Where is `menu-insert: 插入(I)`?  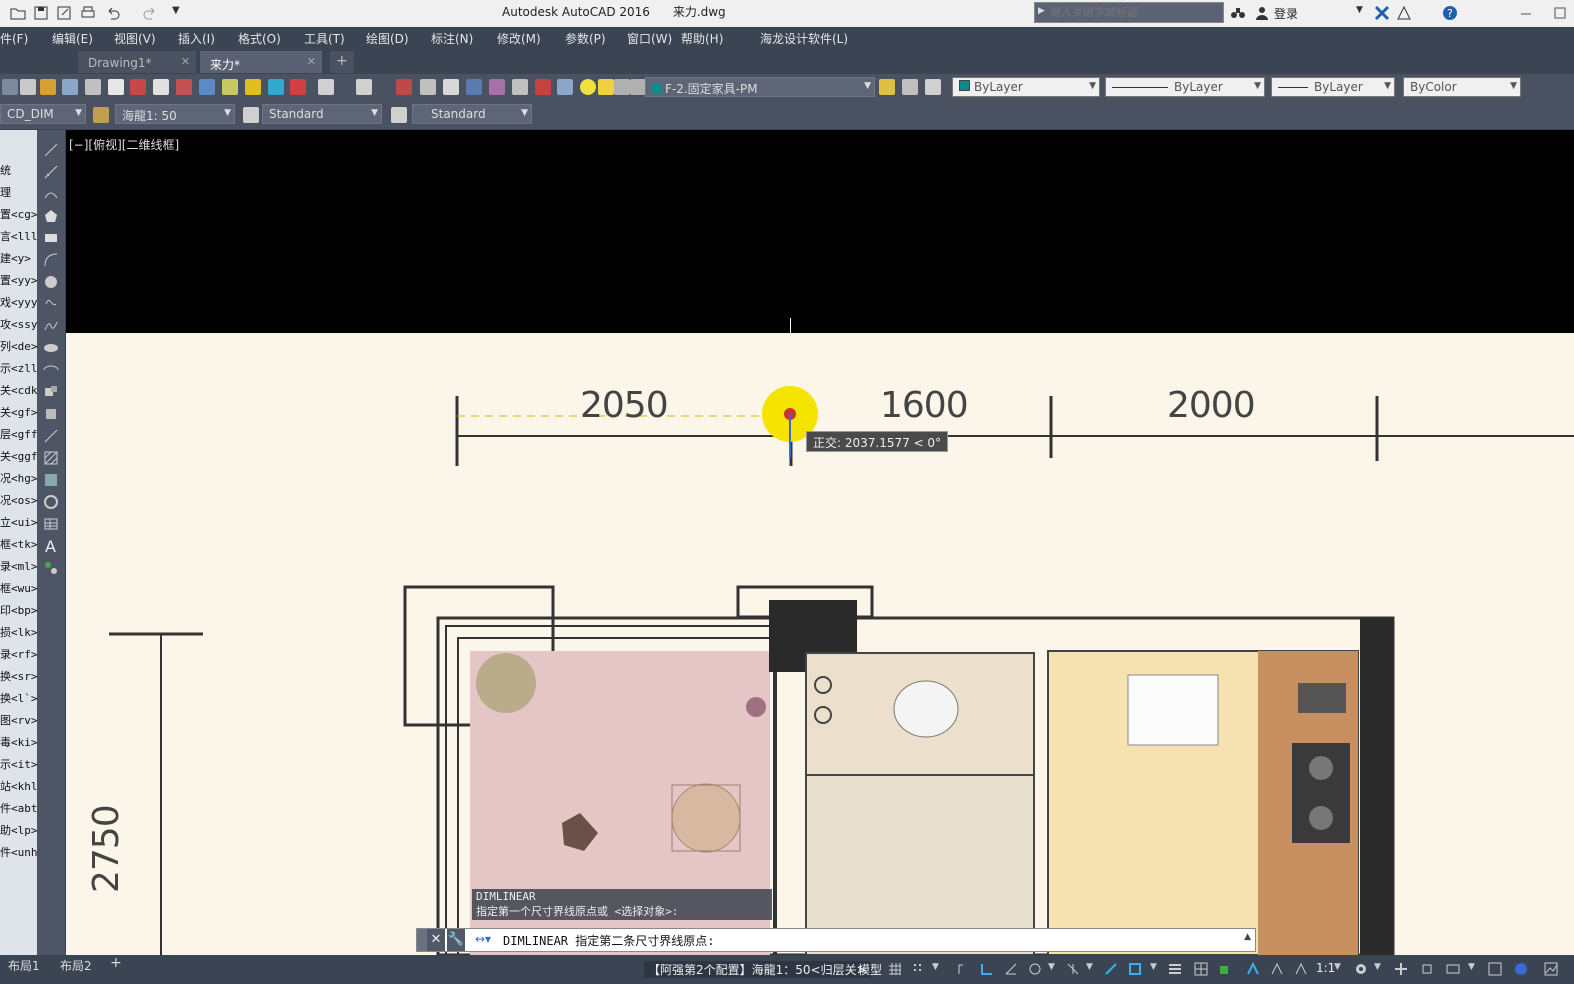 menu-insert: 插入(I) is located at coordinates (196, 38).